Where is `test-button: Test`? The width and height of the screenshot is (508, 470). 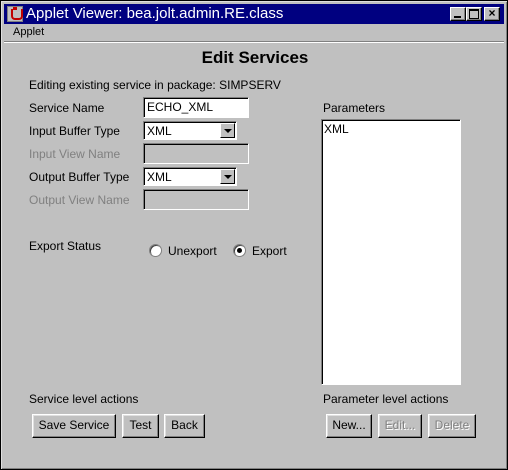
test-button: Test is located at coordinates (140, 426).